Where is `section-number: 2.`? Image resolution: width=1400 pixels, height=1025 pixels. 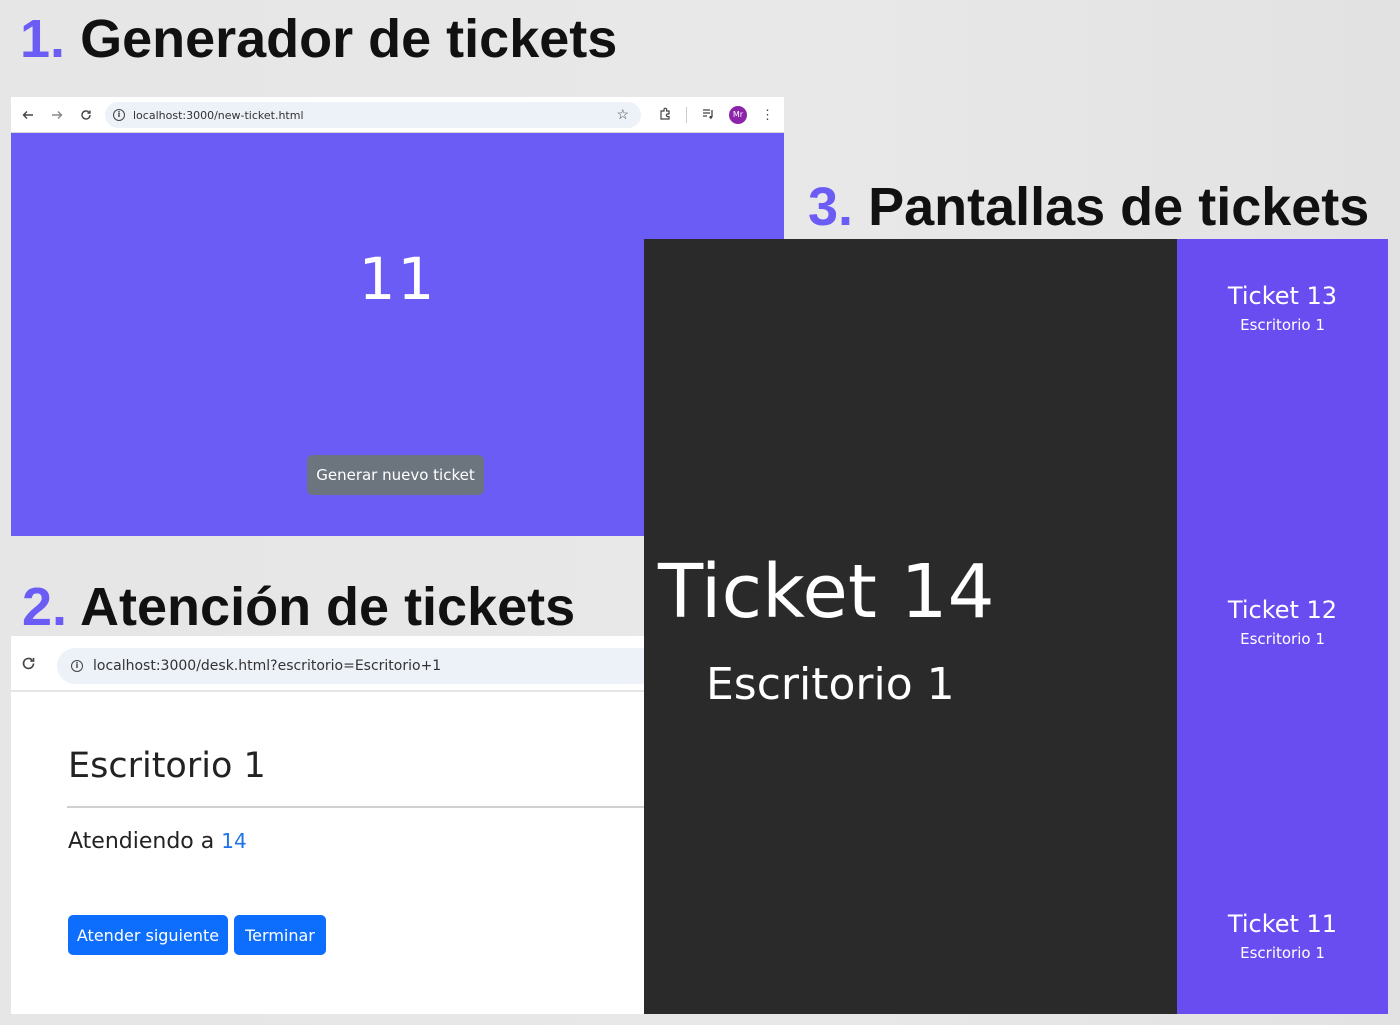
section-number: 2. is located at coordinates (45, 607).